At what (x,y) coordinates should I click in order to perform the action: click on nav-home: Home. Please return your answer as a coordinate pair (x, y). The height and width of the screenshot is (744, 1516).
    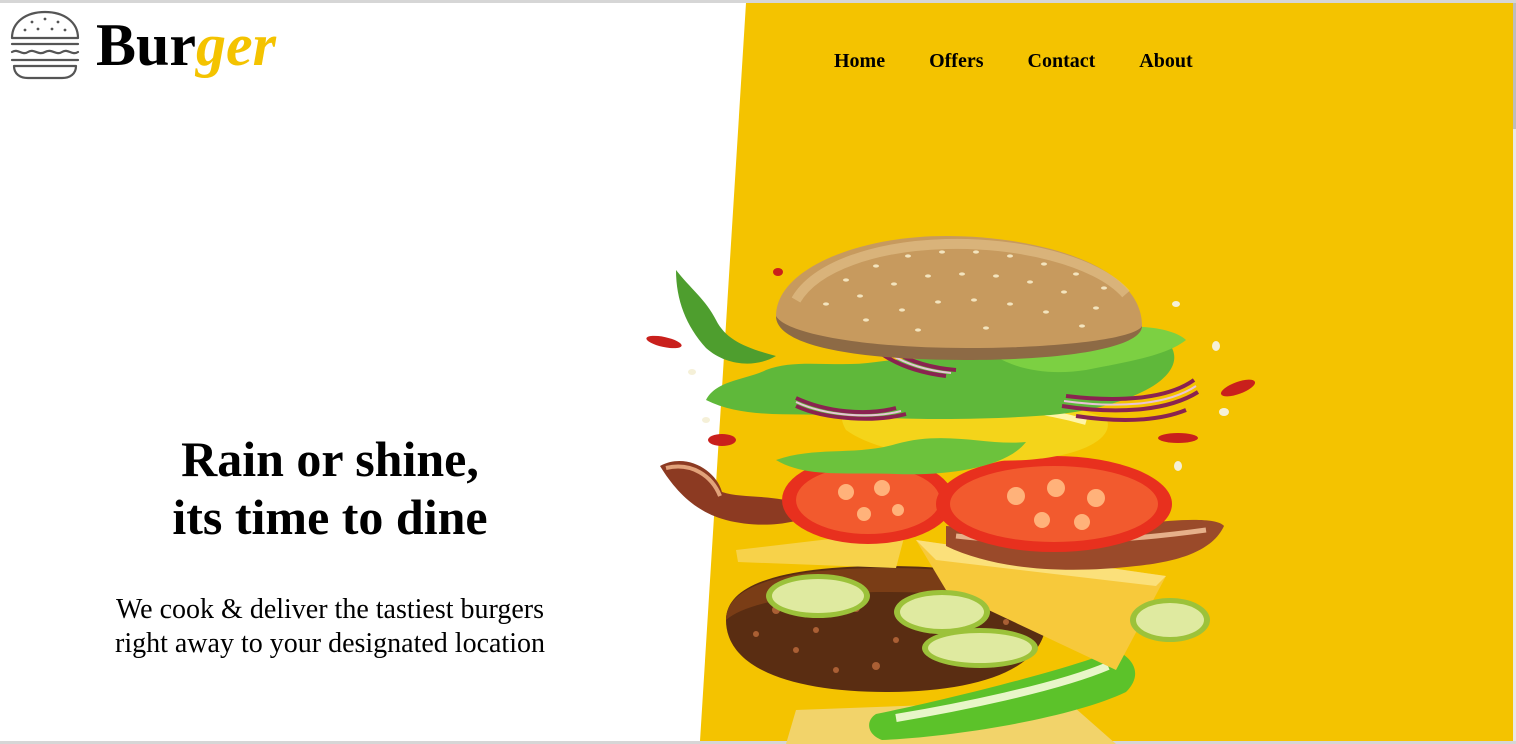
    Looking at the image, I should click on (859, 61).